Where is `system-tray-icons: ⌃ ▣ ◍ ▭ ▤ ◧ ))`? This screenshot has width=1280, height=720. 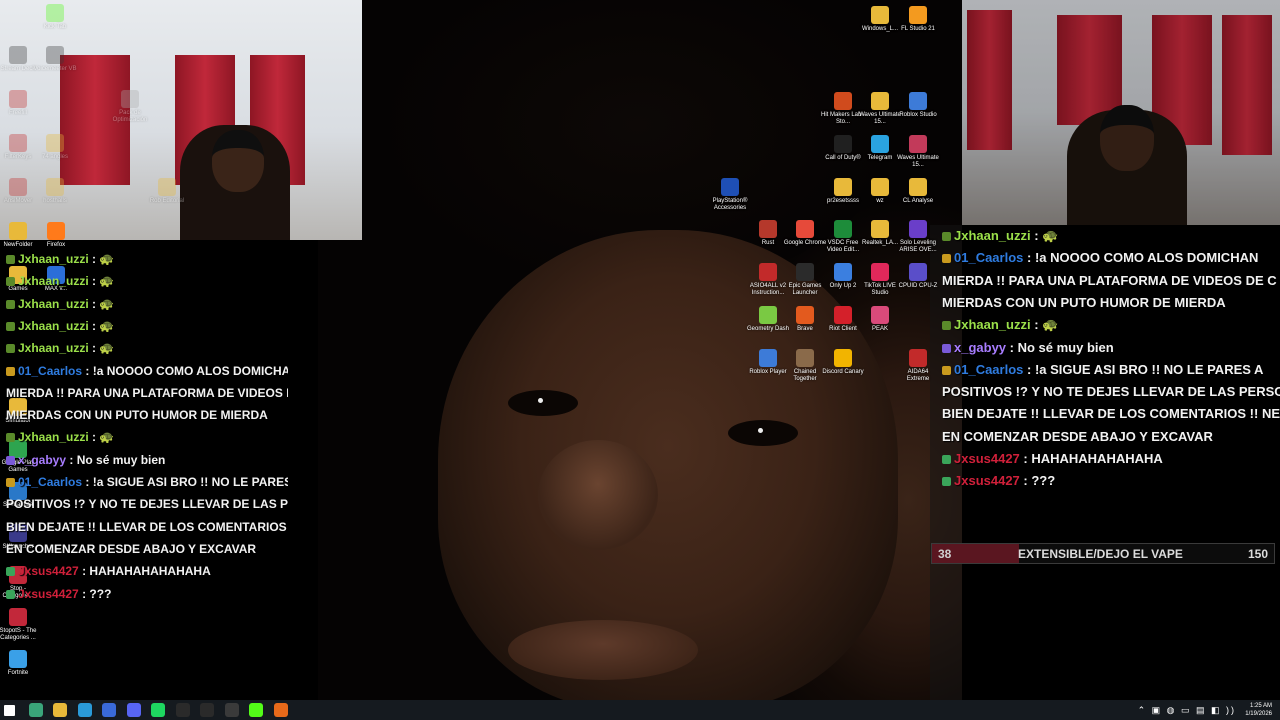
system-tray-icons: ⌃ ▣ ◍ ▭ ▤ ◧ )) is located at coordinates (1187, 710).